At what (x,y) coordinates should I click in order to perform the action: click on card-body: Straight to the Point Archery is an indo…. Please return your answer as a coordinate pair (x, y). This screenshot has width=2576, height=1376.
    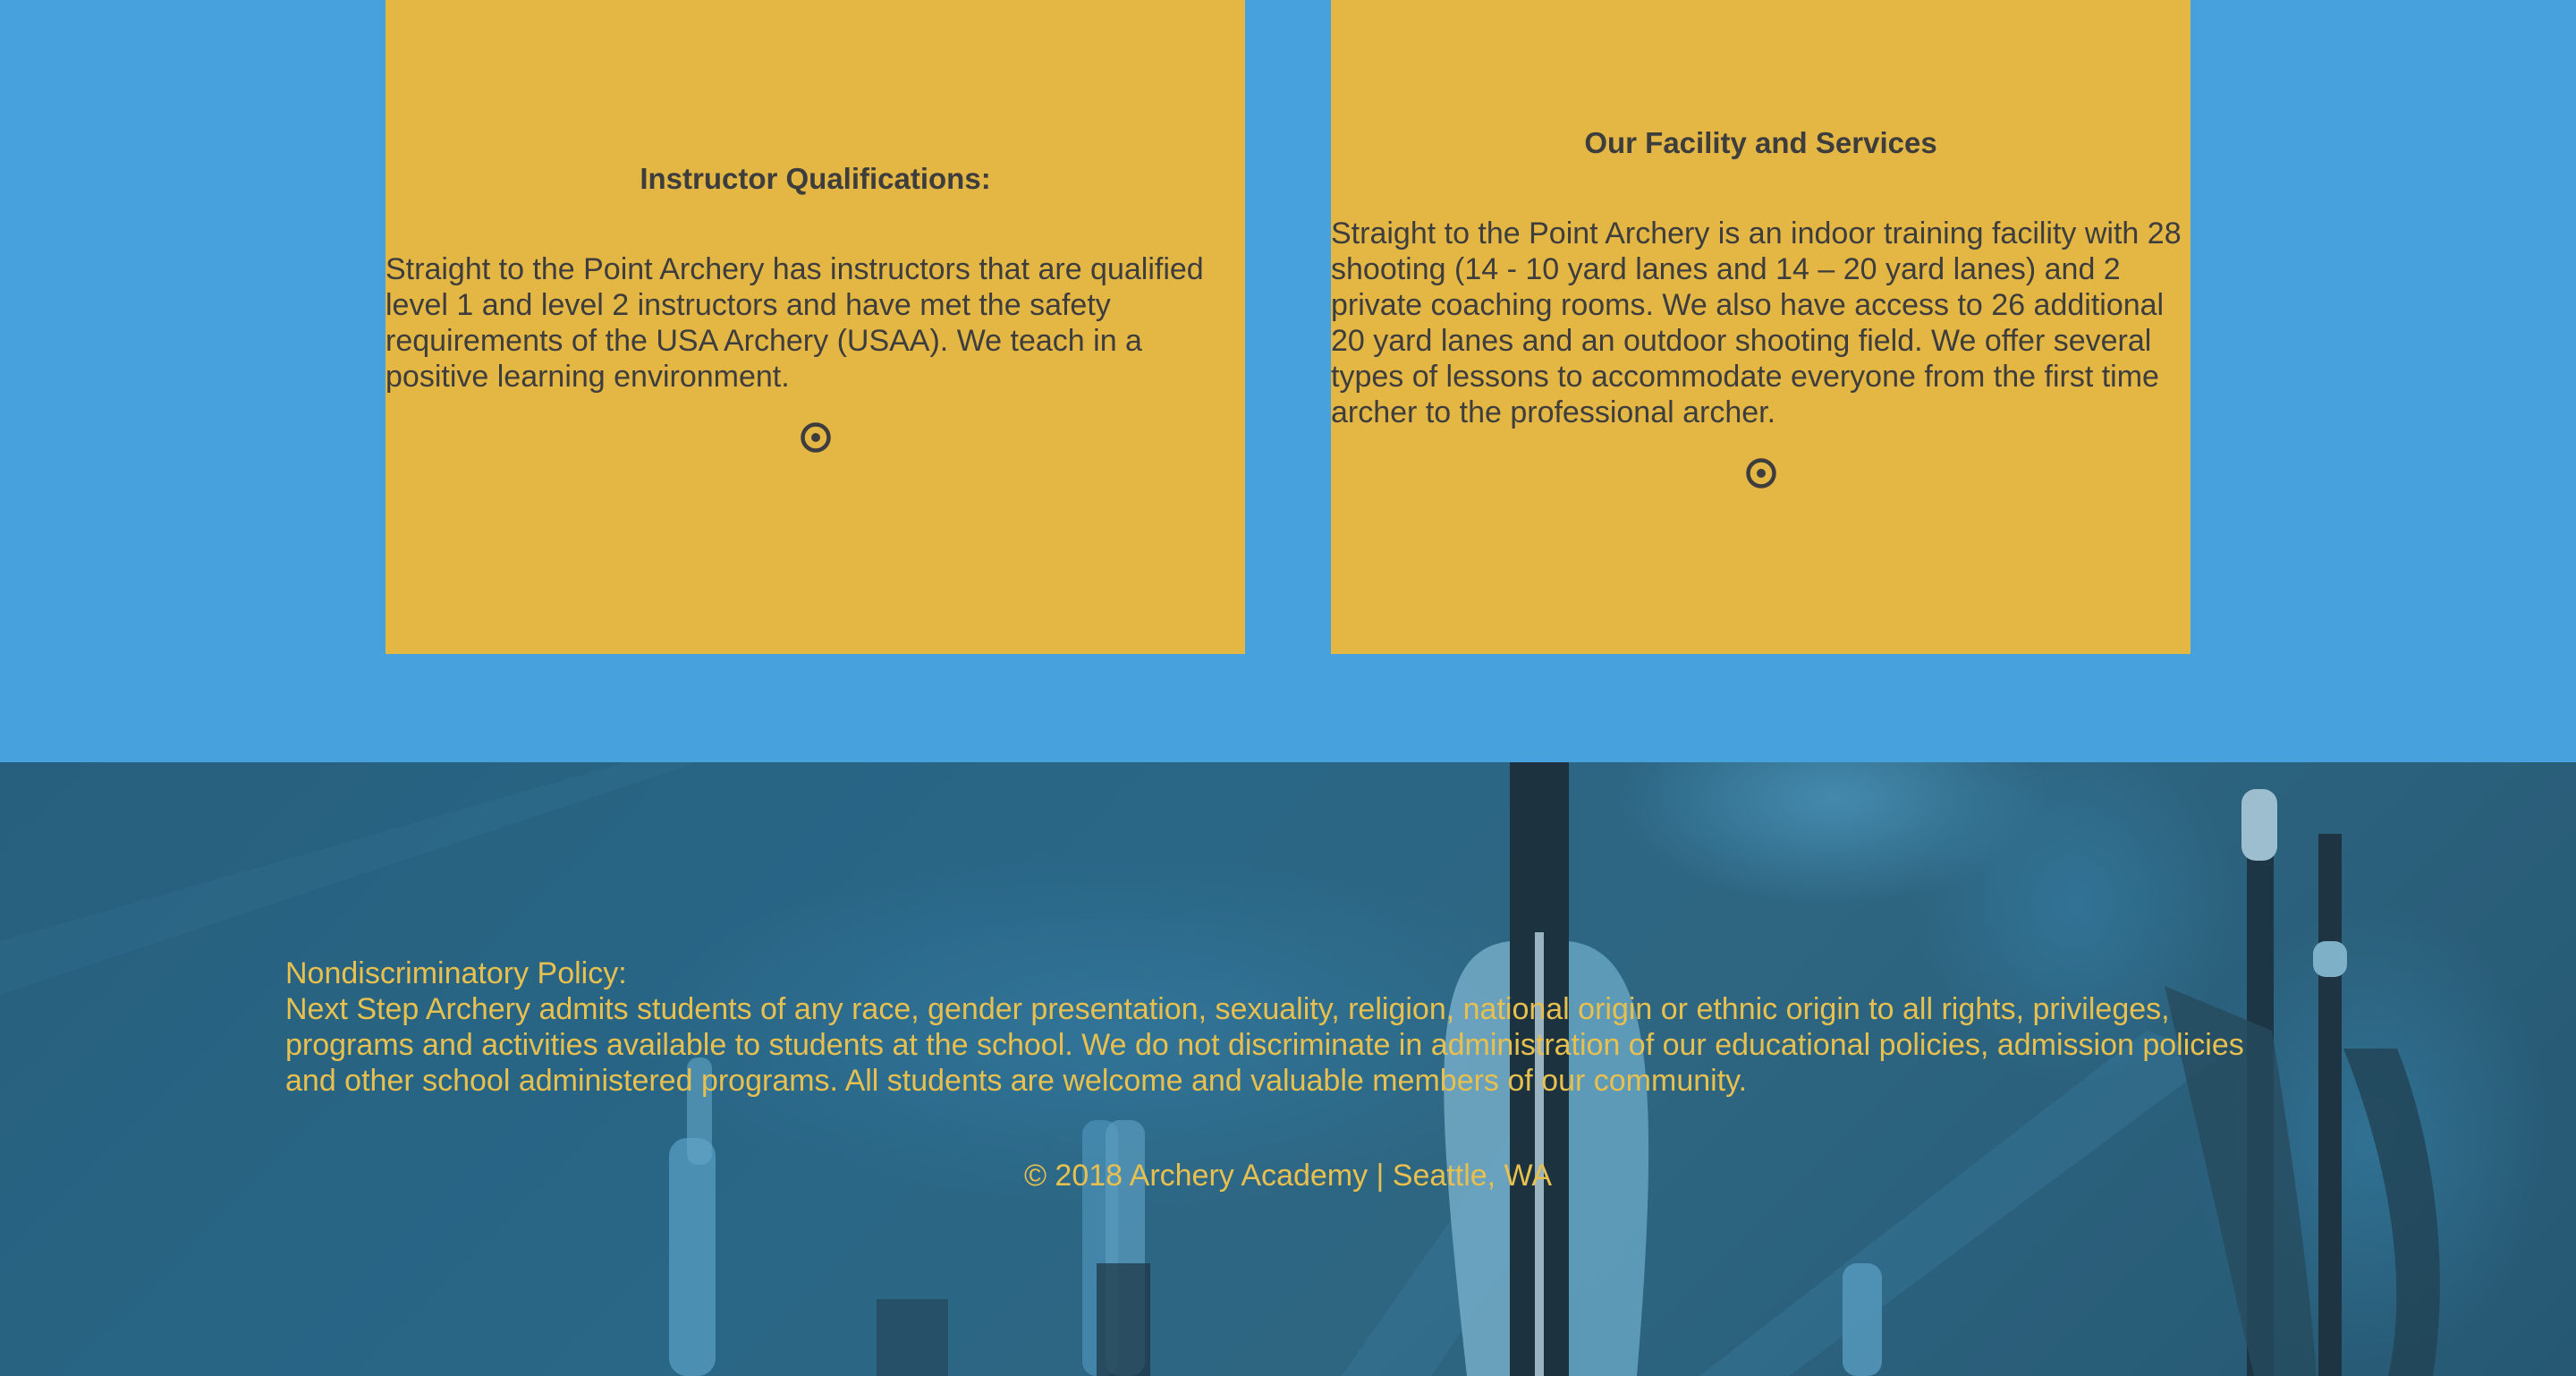
    Looking at the image, I should click on (1756, 323).